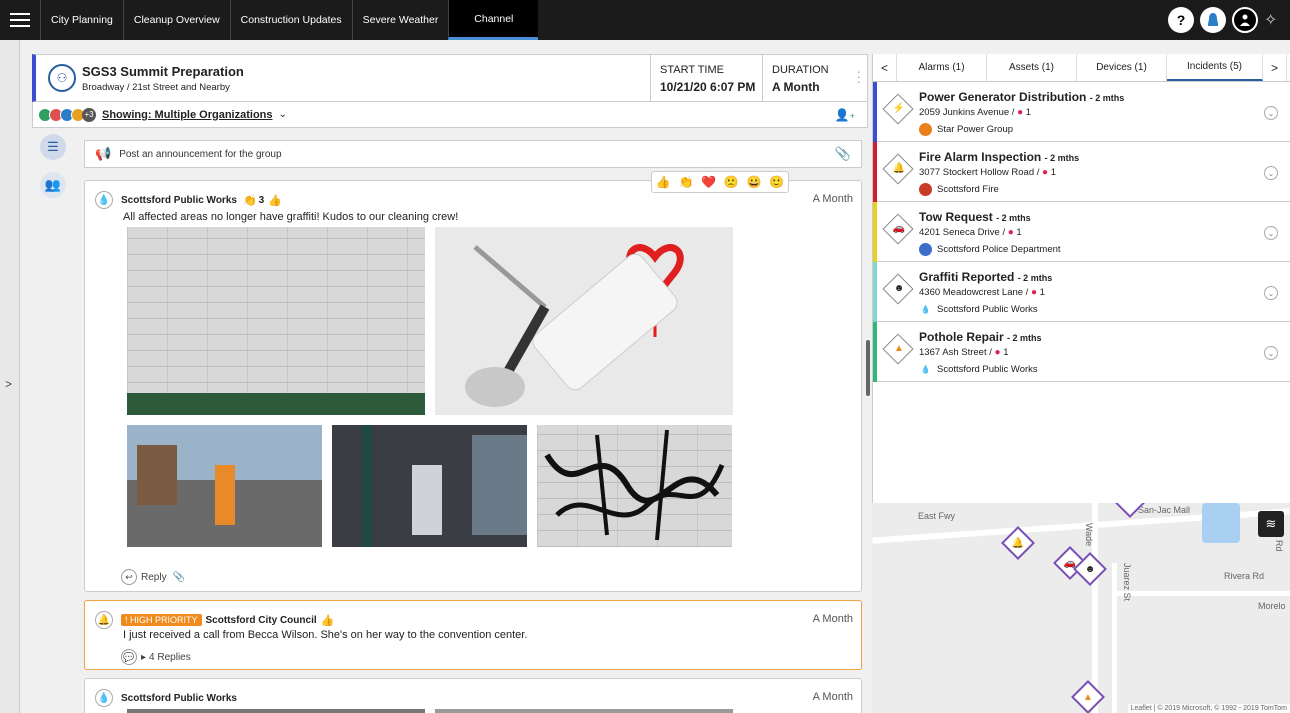 This screenshot has width=1290, height=713. What do you see at coordinates (176, 20) in the screenshot?
I see `tab-cleanup-overview: Cleanup Overview` at bounding box center [176, 20].